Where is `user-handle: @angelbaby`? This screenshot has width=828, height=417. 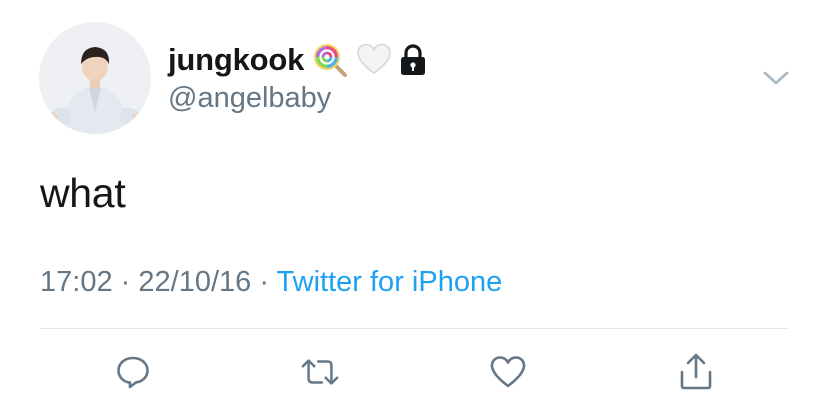 user-handle: @angelbaby is located at coordinates (249, 98).